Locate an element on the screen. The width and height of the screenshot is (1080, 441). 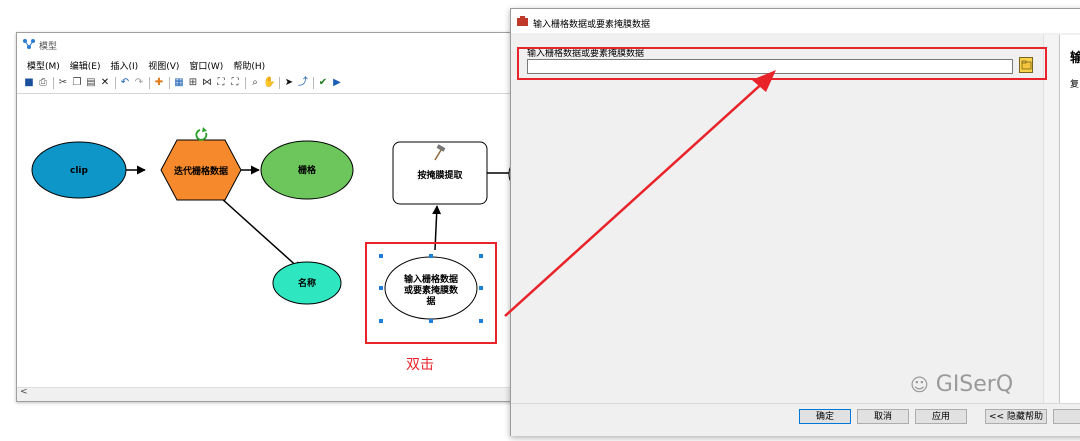
watermark: ☺ GISerQ is located at coordinates (961, 384).